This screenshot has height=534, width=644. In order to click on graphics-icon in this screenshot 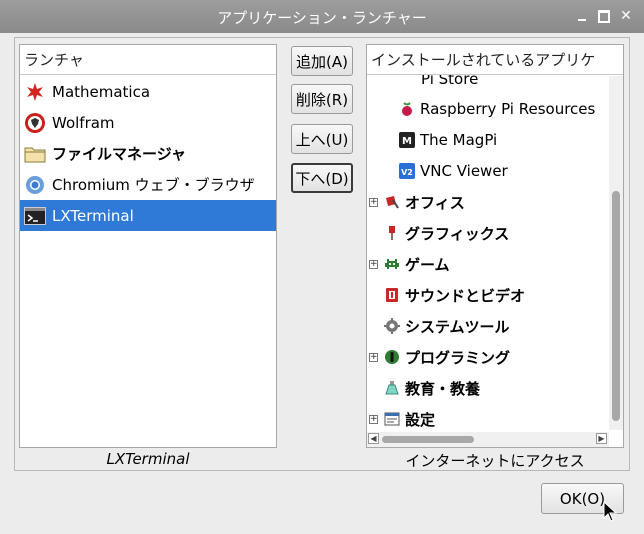, I will do `click(392, 233)`.